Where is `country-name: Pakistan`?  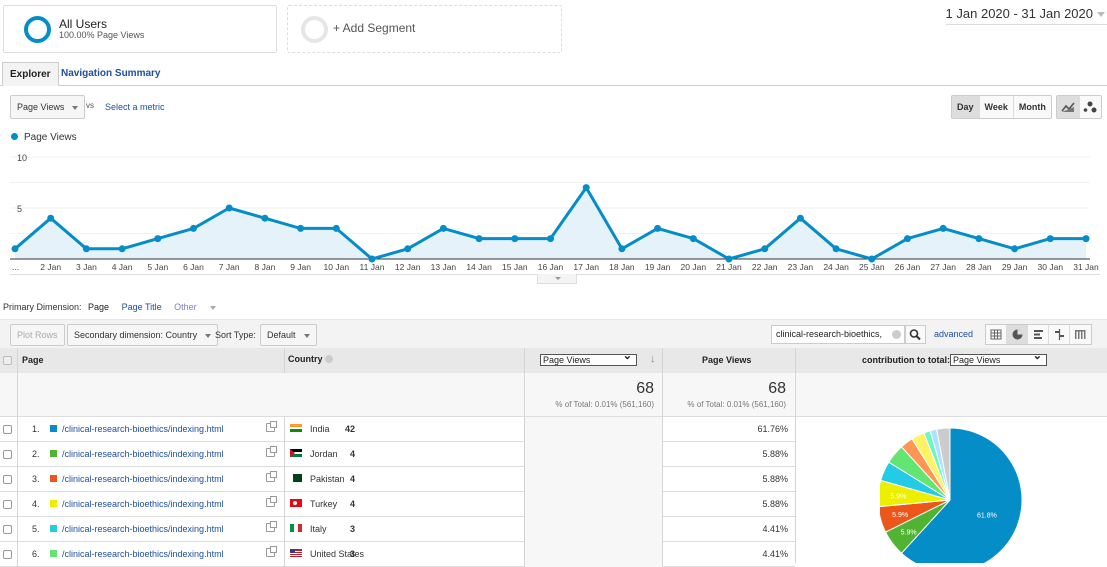 country-name: Pakistan is located at coordinates (327, 479).